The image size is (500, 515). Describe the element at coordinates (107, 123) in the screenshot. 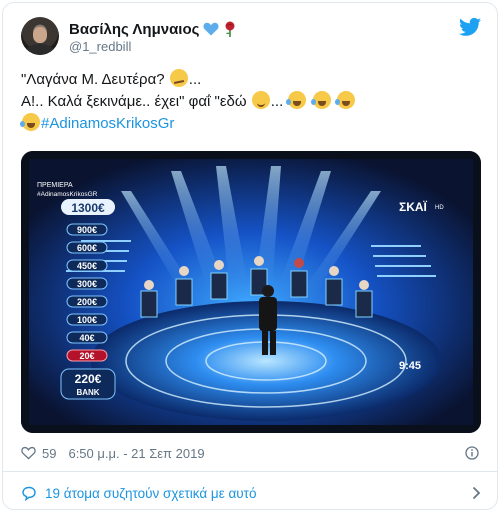

I see `hashtag-link: #AdinamosKrikosGr` at that location.